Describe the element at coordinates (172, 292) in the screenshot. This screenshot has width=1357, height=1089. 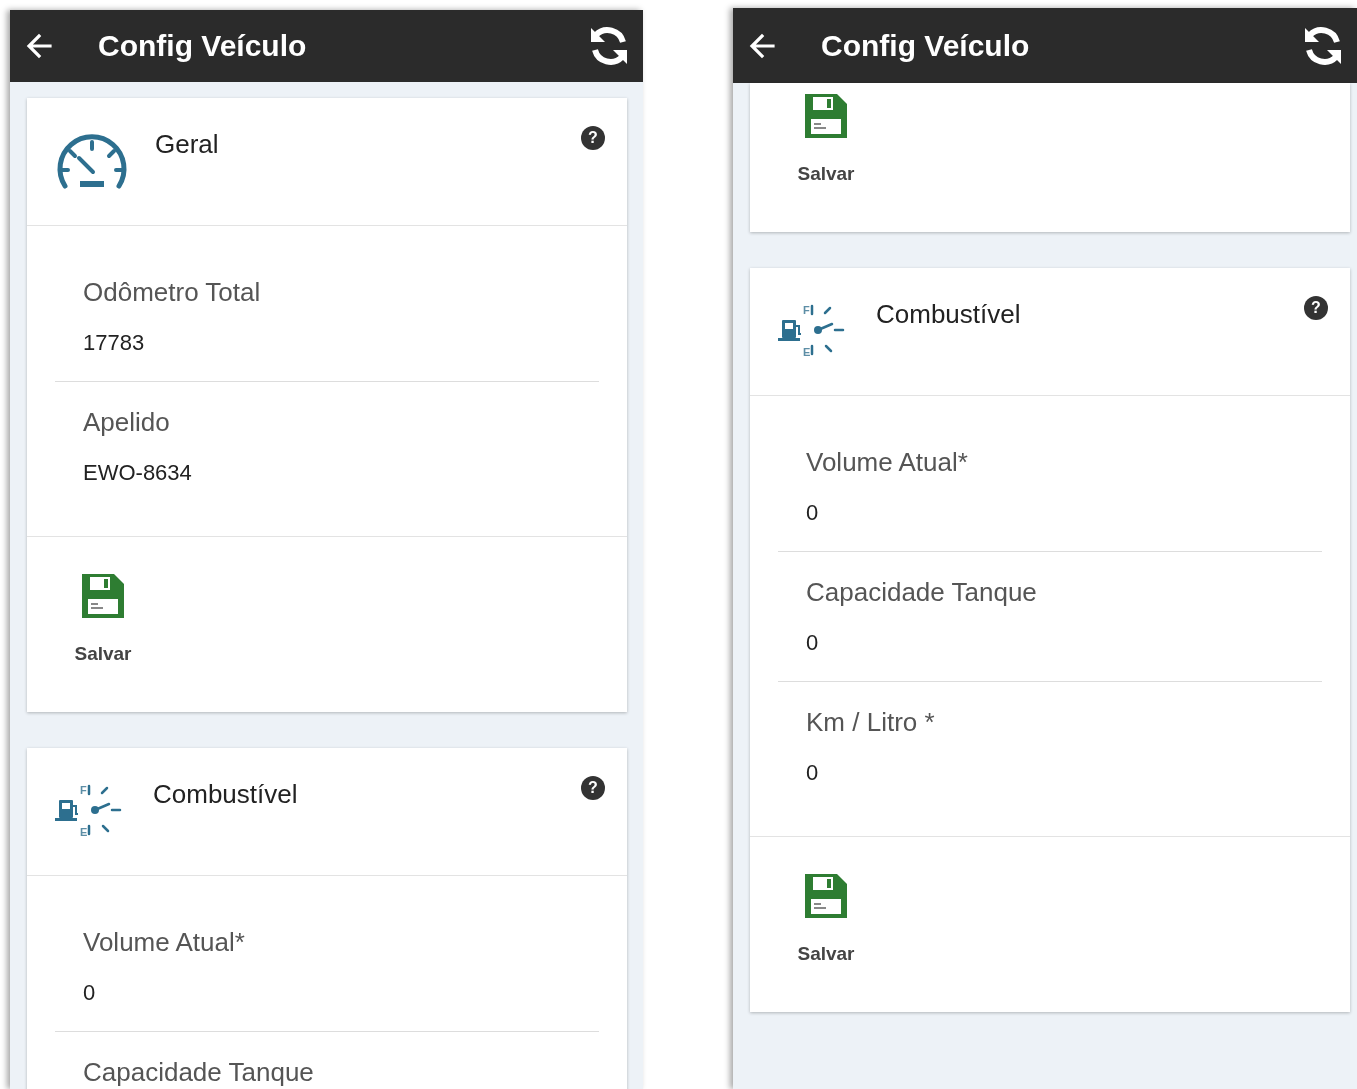
I see `field-label: Odômetro Total` at that location.